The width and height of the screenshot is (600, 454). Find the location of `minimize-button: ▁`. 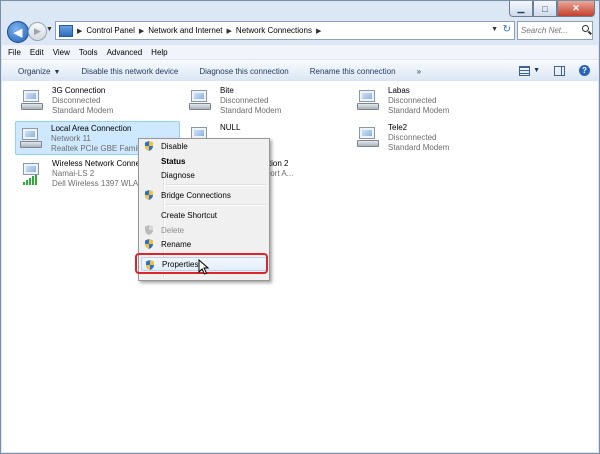

minimize-button: ▁ is located at coordinates (521, 9).